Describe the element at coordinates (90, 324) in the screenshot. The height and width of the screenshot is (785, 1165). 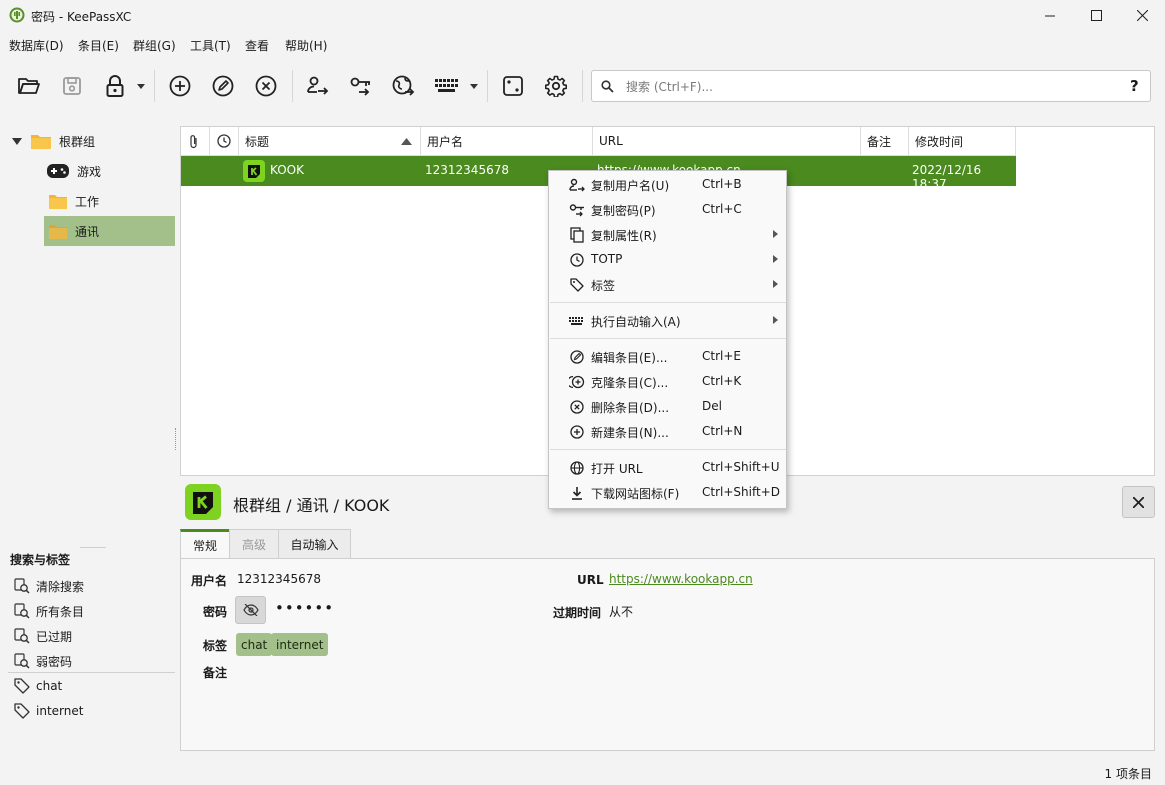
I see `group-tree: 根群组 游戏 工作 通讯` at that location.